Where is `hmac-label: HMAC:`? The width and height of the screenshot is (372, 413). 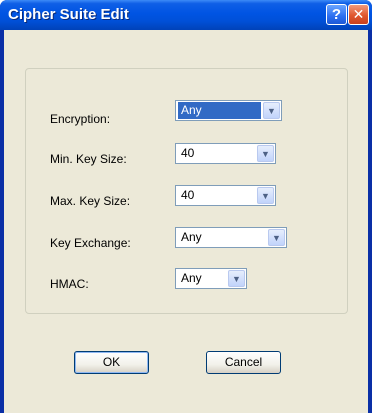 hmac-label: HMAC: is located at coordinates (69, 284).